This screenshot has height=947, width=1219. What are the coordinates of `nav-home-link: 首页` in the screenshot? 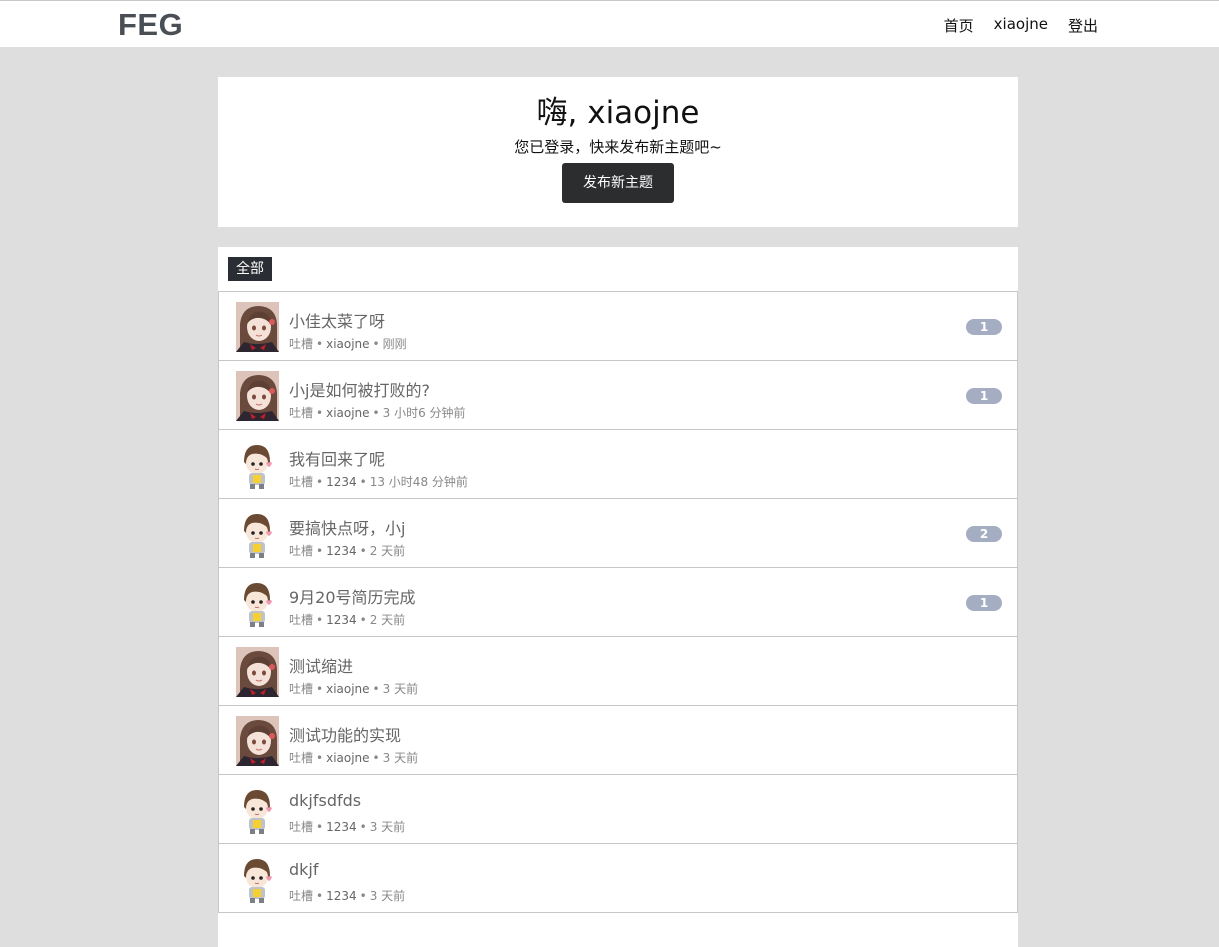 It's located at (959, 25).